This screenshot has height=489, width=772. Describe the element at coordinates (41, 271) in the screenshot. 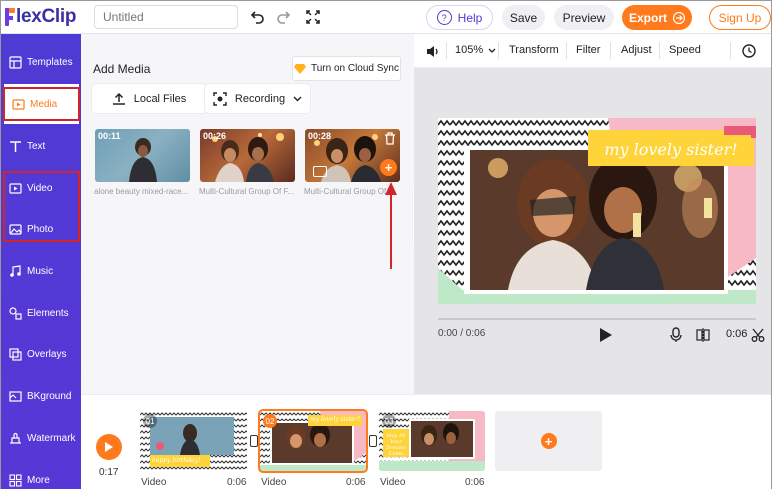

I see `sidebar-item-music: Music` at that location.